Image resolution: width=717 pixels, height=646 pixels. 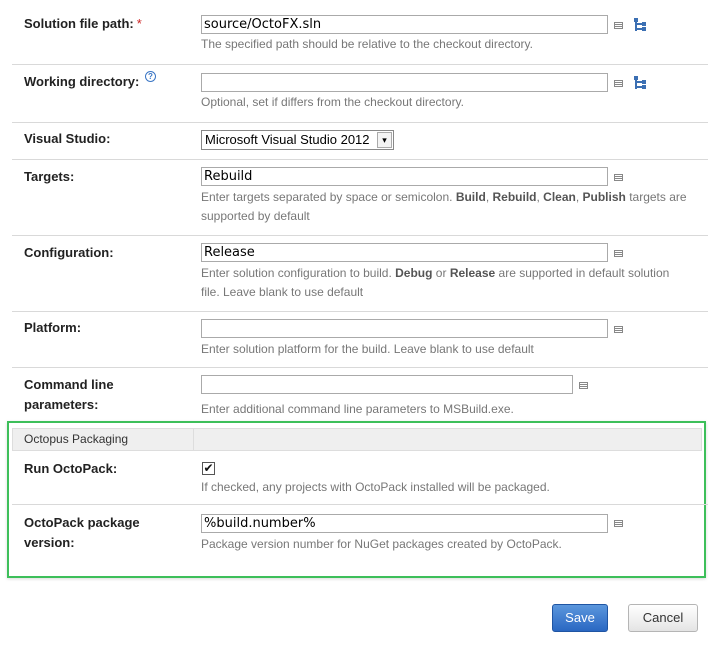 What do you see at coordinates (404, 24) in the screenshot?
I see `solution-path-input: source/OctoFX.sln` at bounding box center [404, 24].